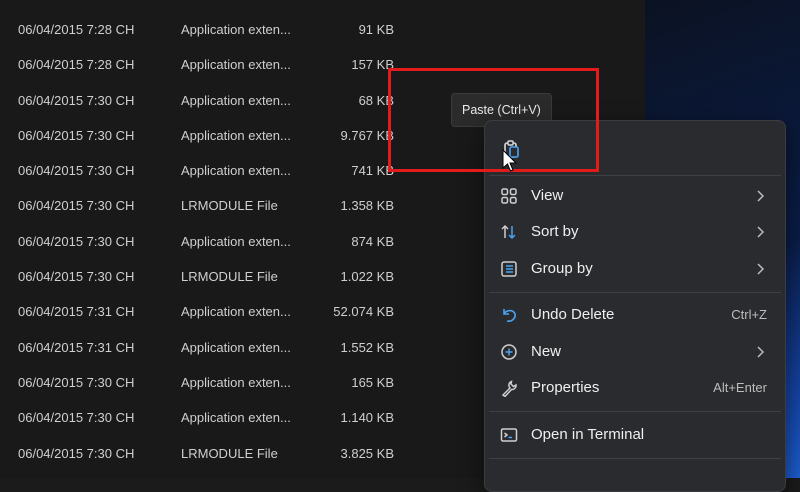 The width and height of the screenshot is (800, 492). I want to click on file-size: 9.767 KB, so click(367, 135).